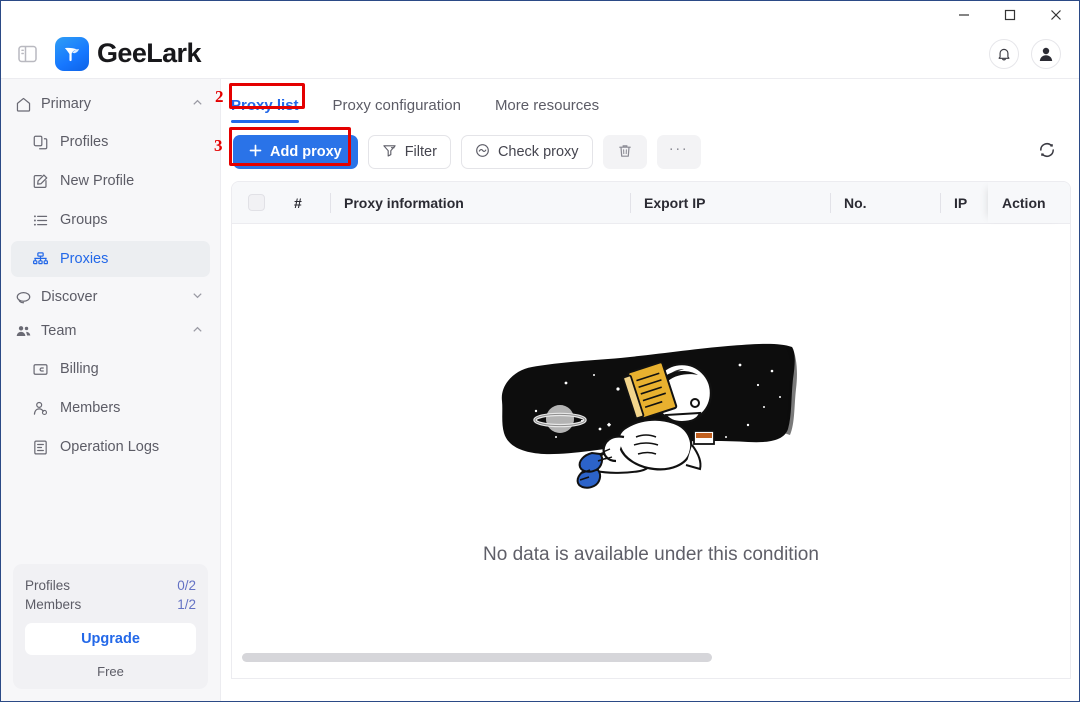 Image resolution: width=1080 pixels, height=702 pixels. Describe the element at coordinates (110, 639) in the screenshot. I see `upgrade-button: Upgrade` at that location.